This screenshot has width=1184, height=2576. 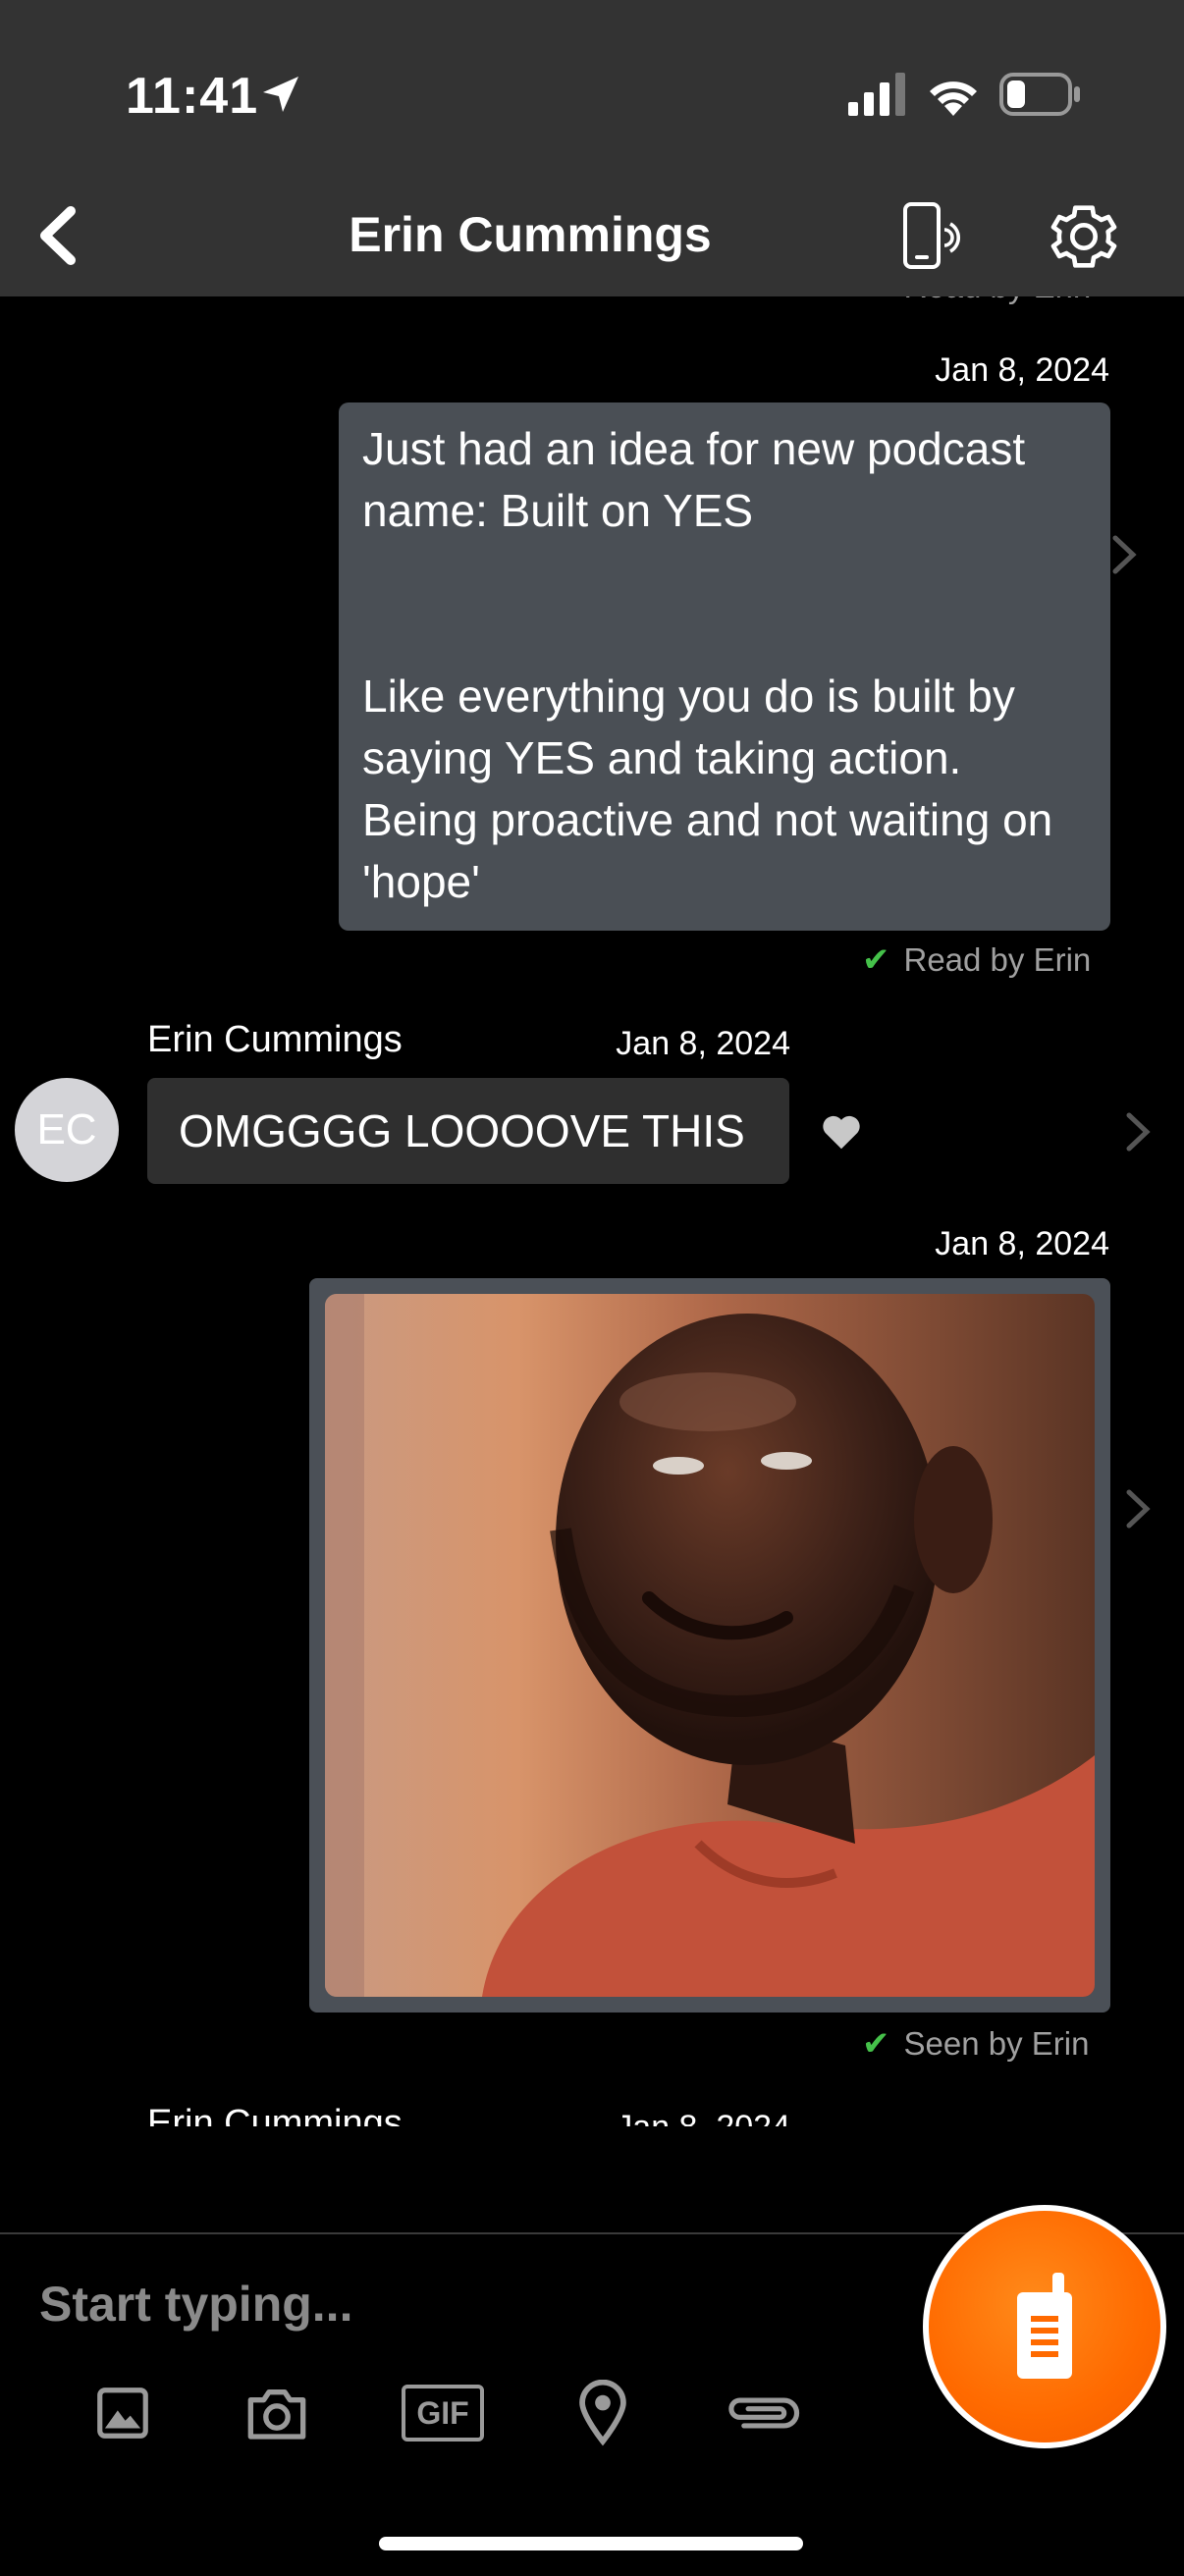 I want to click on walkie-talkie-icon, so click(x=1044, y=2326).